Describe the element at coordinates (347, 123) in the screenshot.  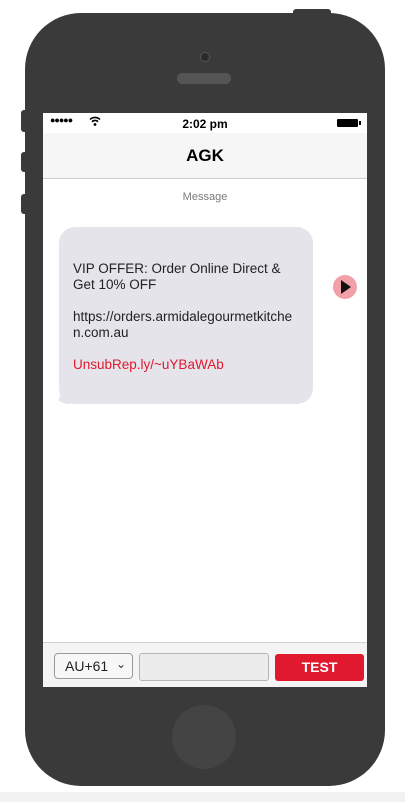
I see `battery-icon` at that location.